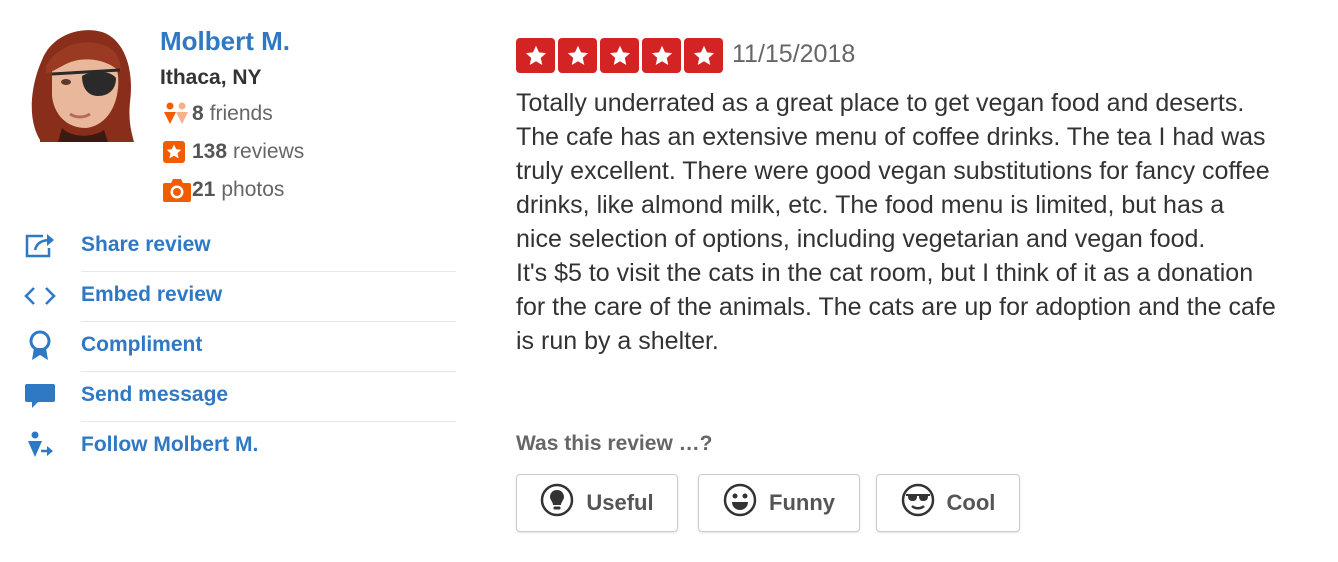  I want to click on user-name-link: Molbert M., so click(225, 41).